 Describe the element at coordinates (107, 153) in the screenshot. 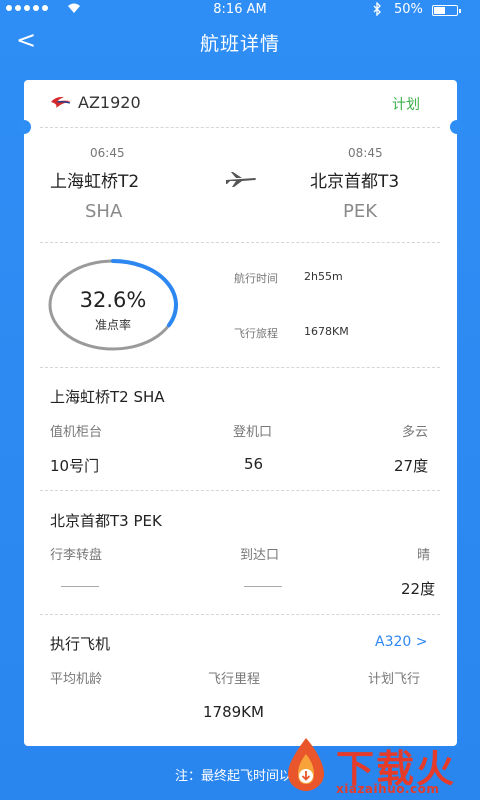

I see `departure-time: 06:45` at that location.